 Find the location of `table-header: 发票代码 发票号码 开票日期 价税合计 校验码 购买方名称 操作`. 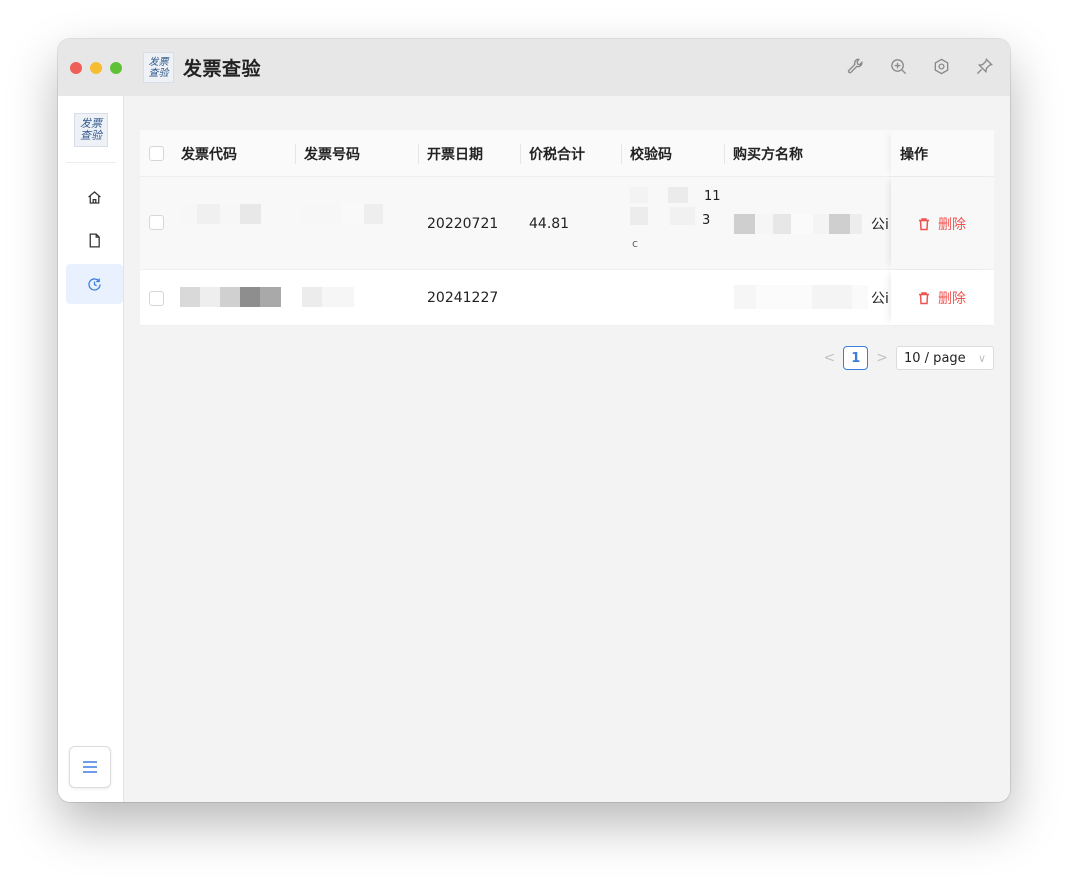

table-header: 发票代码 发票号码 开票日期 价税合计 校验码 购买方名称 操作 is located at coordinates (567, 153).